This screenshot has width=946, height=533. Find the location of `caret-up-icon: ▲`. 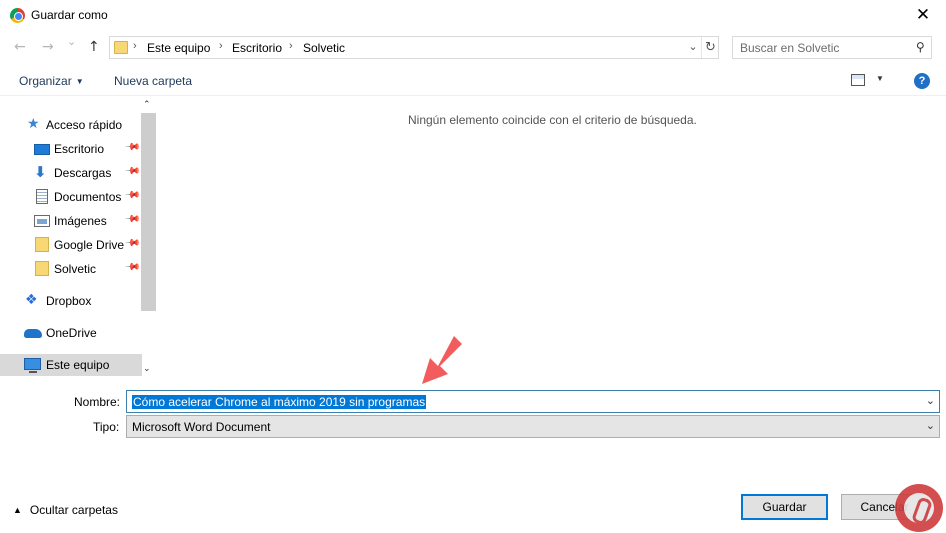

caret-up-icon: ▲ is located at coordinates (17, 510).